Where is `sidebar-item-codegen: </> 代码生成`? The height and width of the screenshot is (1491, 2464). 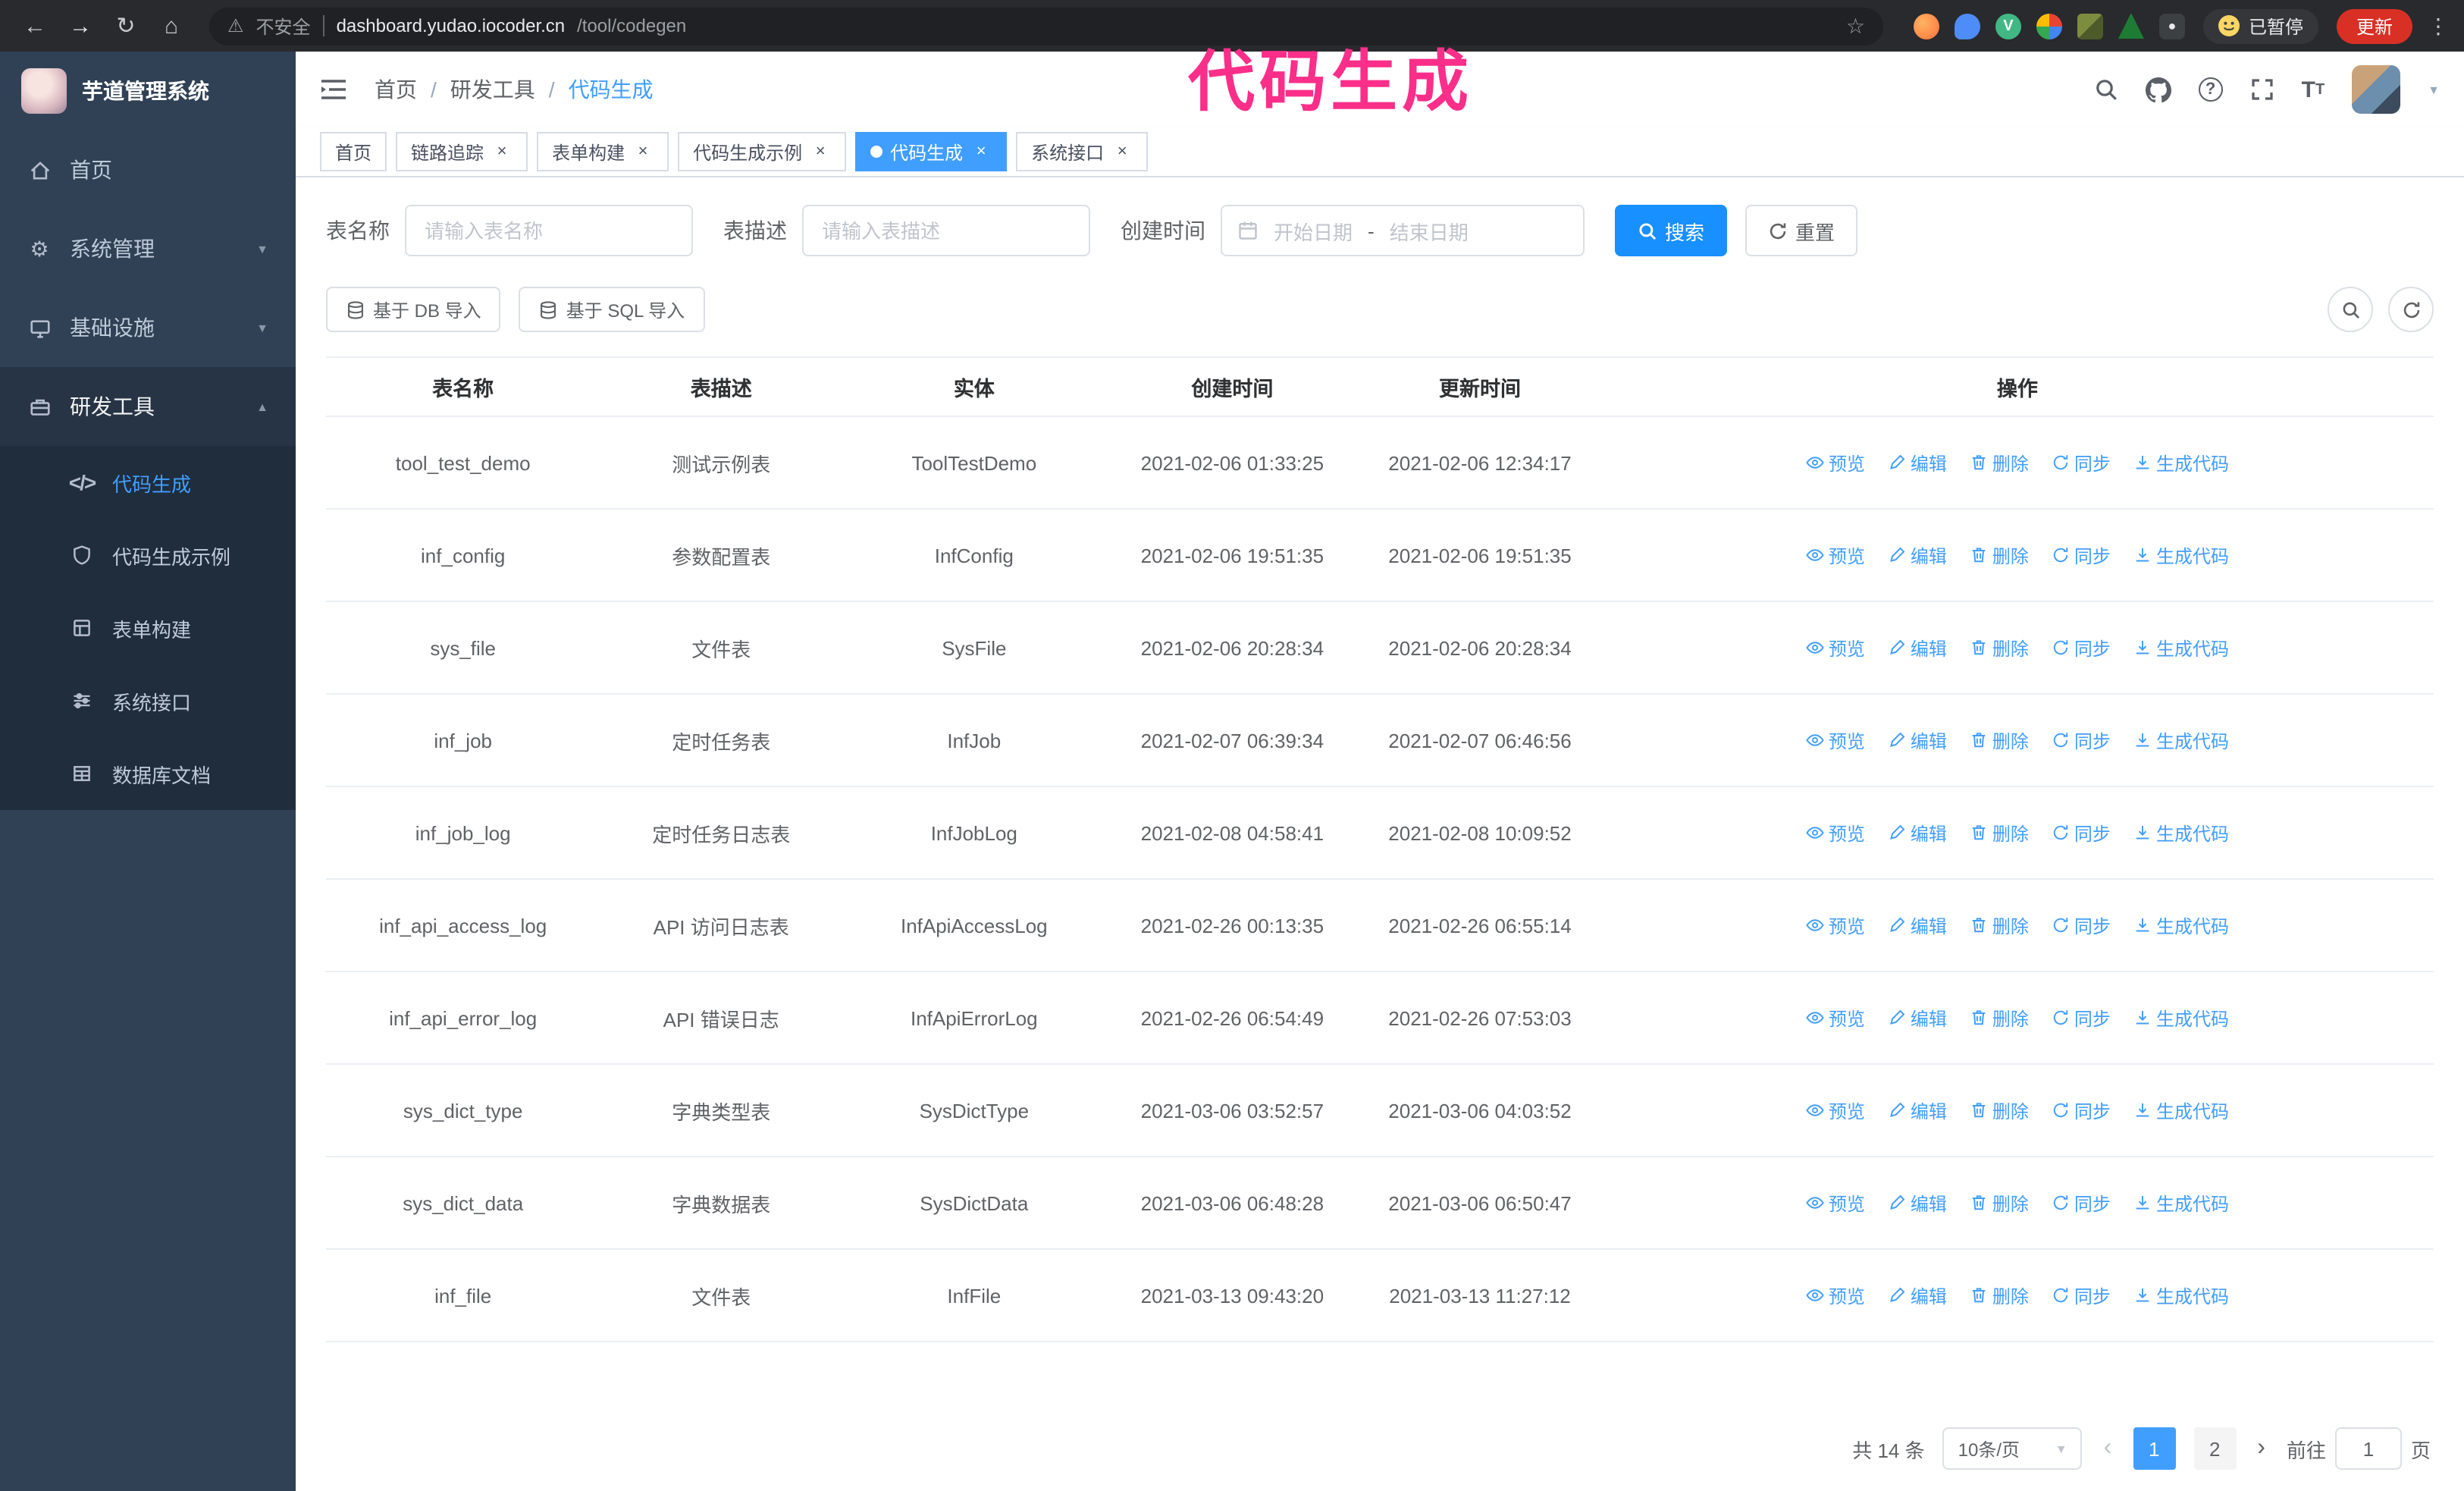 sidebar-item-codegen: </> 代码生成 is located at coordinates (148, 482).